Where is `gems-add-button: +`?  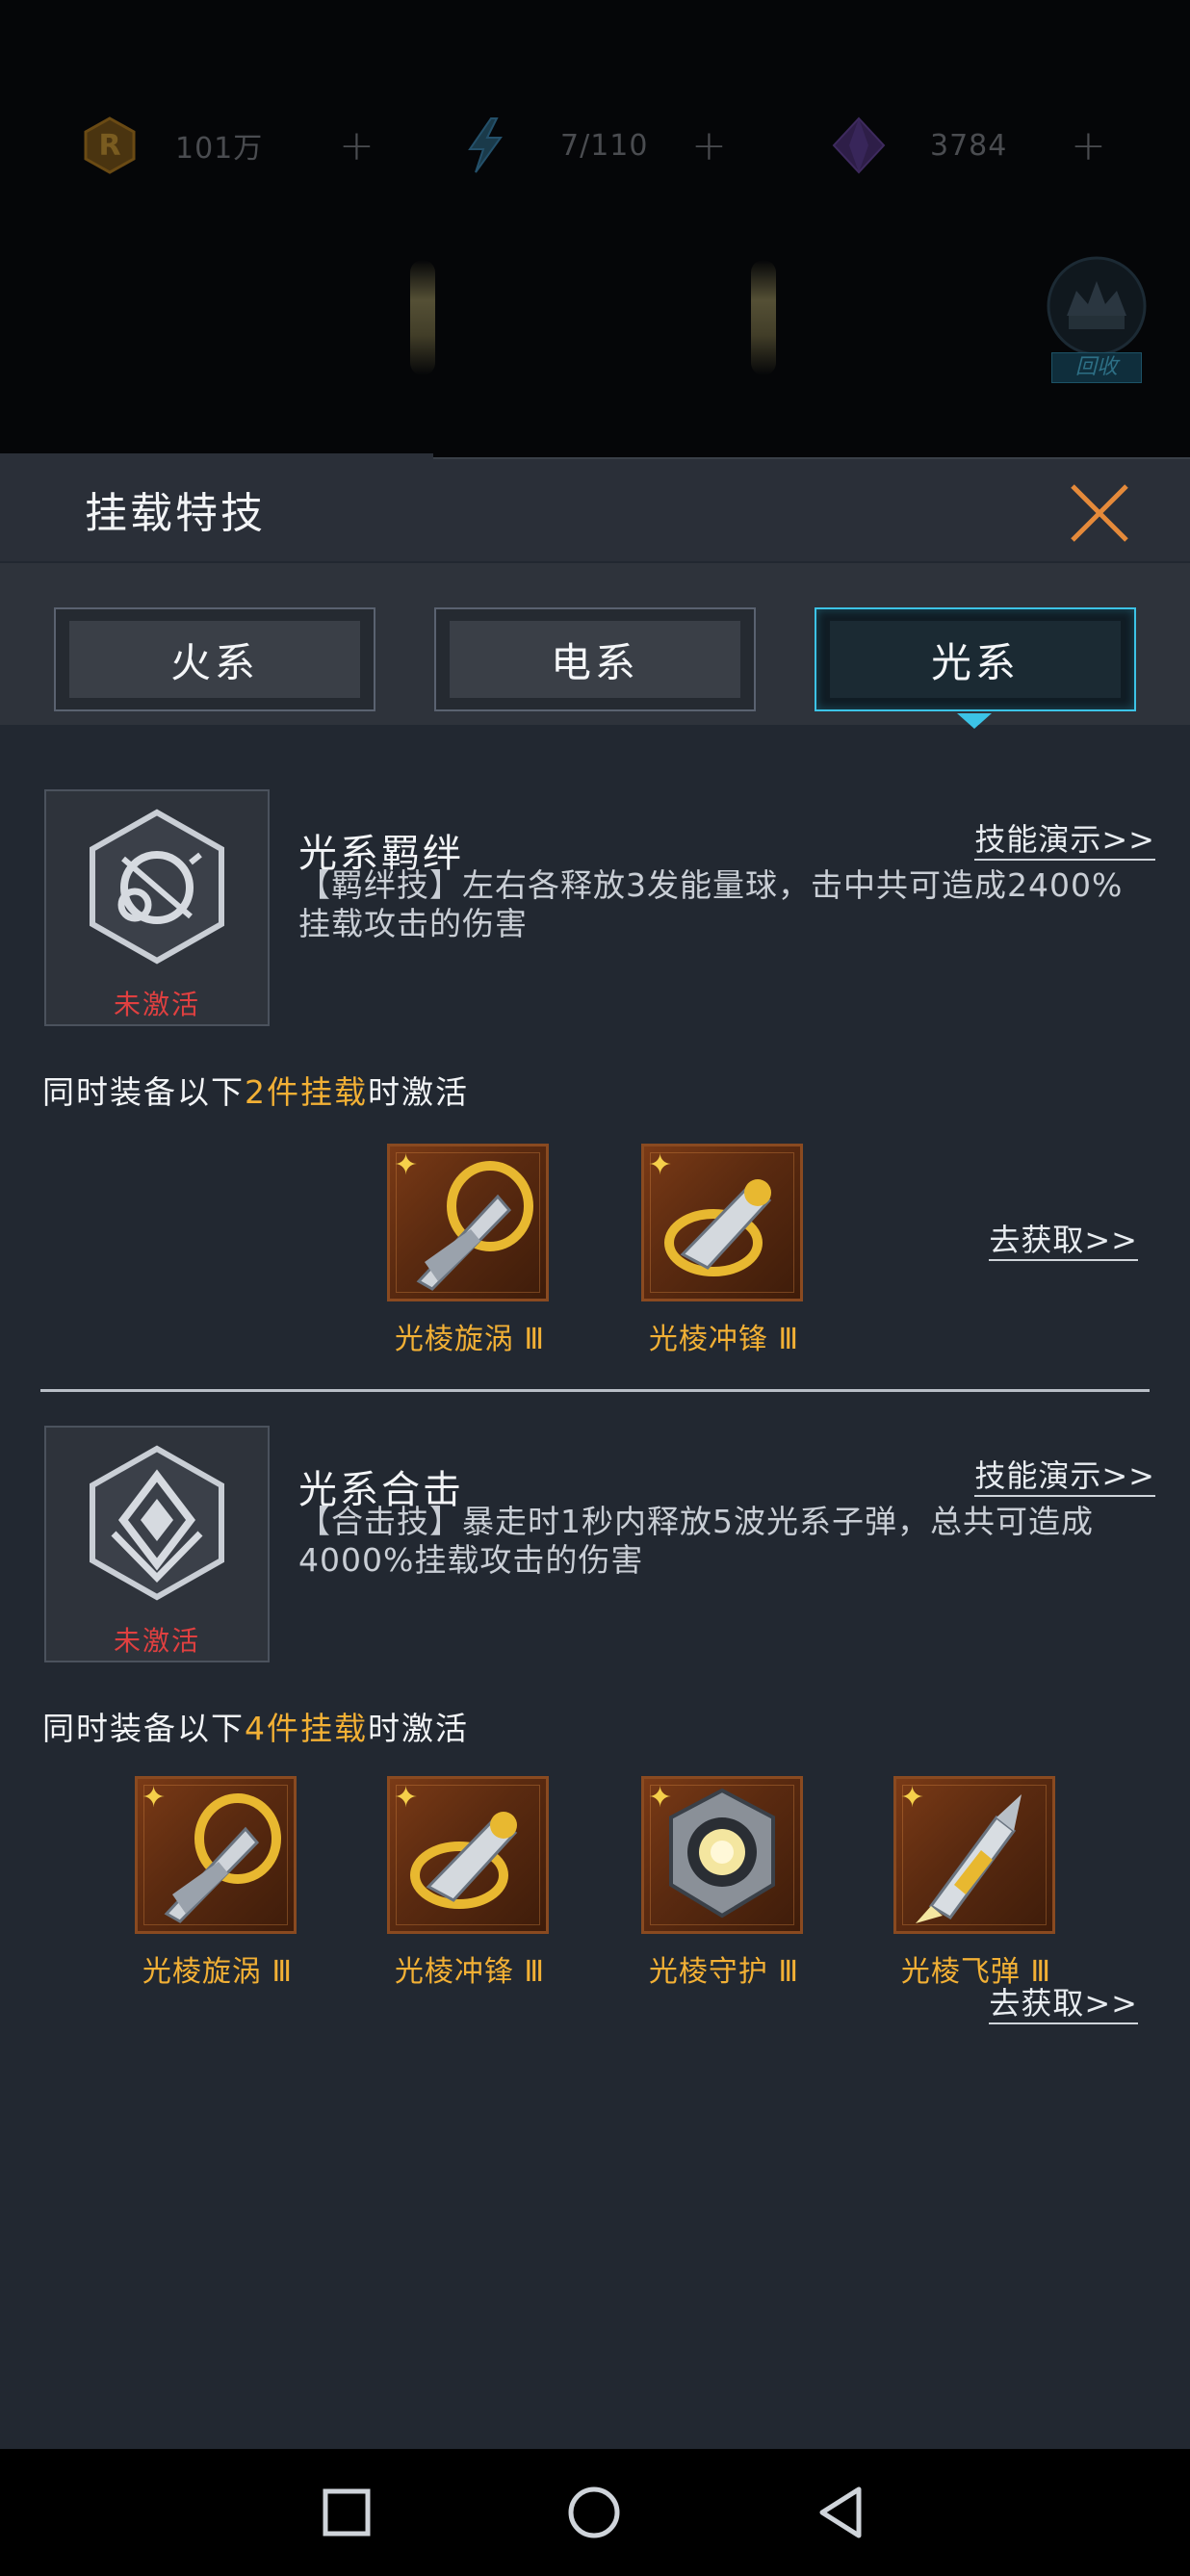 gems-add-button: + is located at coordinates (1089, 146).